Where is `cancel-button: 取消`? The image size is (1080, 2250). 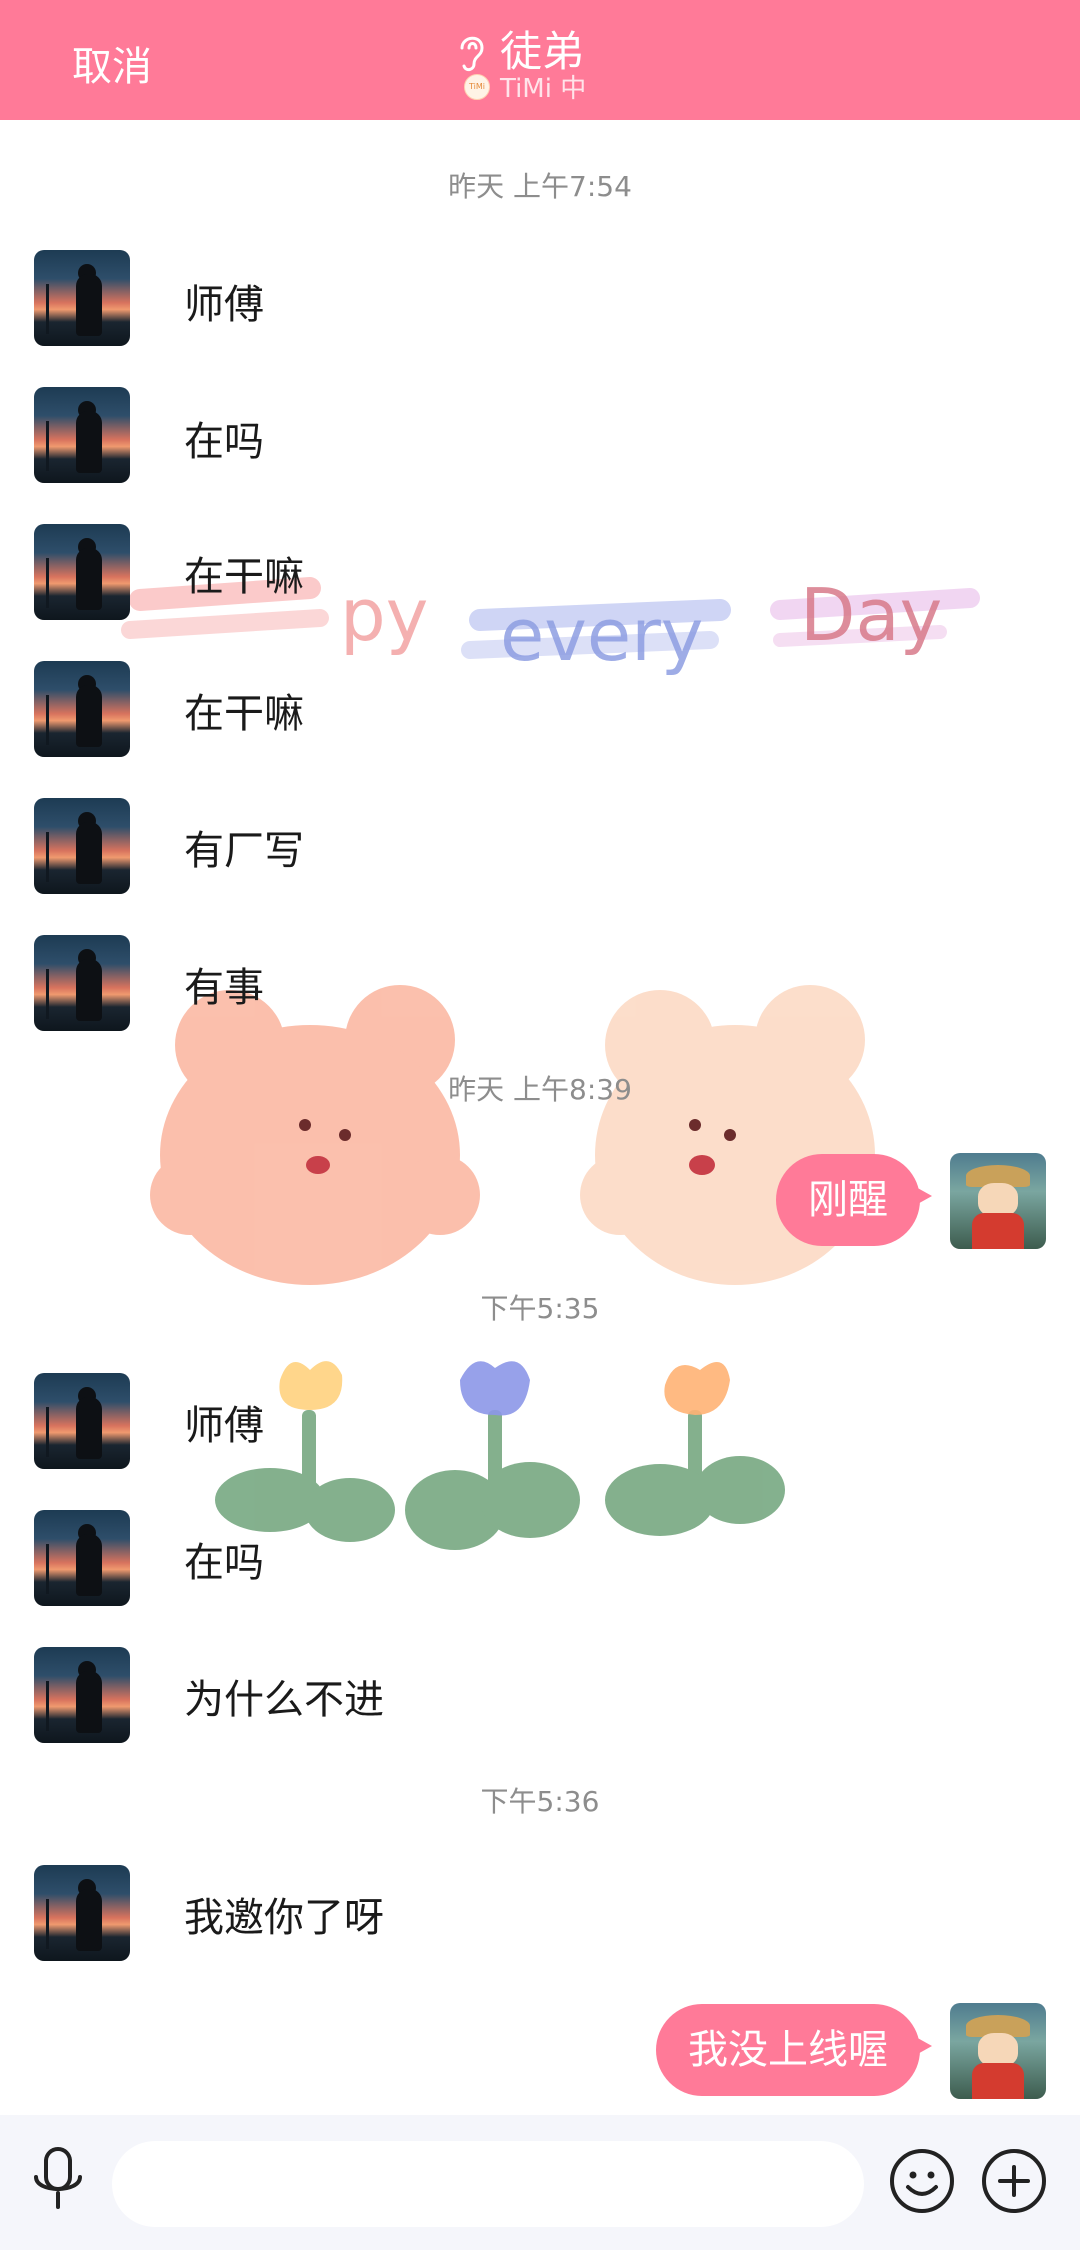
cancel-button: 取消 is located at coordinates (112, 63).